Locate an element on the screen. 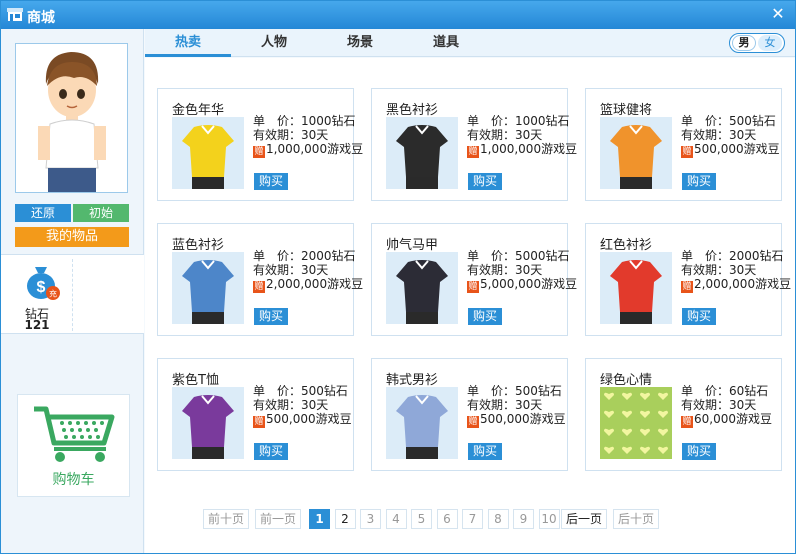 Image resolution: width=796 pixels, height=554 pixels. product-card: 金色年华单 价：1000钻石 有效期：30天赠 1,000,000游戏豆 购买 is located at coordinates (260, 144).